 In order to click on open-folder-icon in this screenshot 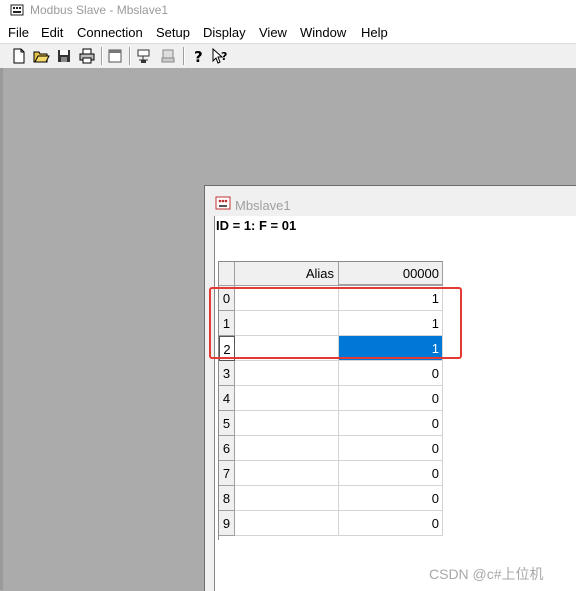, I will do `click(41, 56)`.